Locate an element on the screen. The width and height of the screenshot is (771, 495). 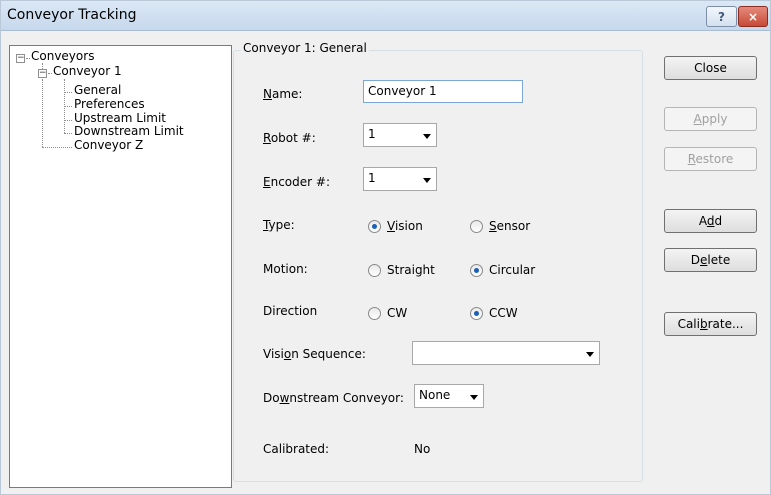
tree-item-preferences: Preferences is located at coordinates (109, 104).